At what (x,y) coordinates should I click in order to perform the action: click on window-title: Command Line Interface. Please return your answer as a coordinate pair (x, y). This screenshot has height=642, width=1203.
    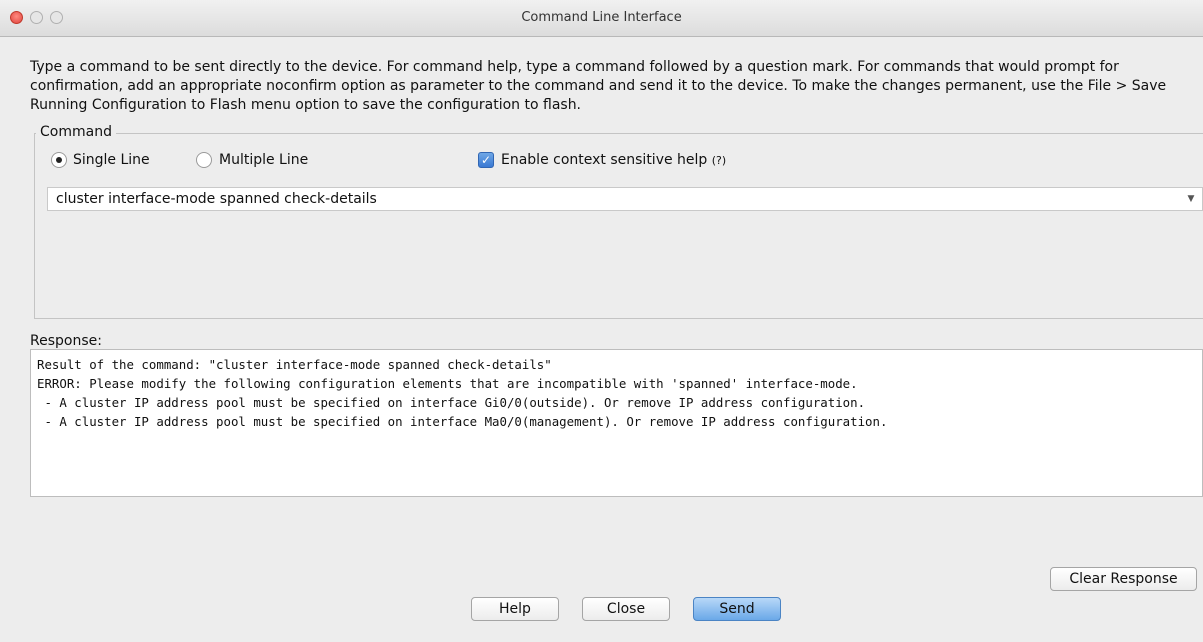
    Looking at the image, I should click on (601, 17).